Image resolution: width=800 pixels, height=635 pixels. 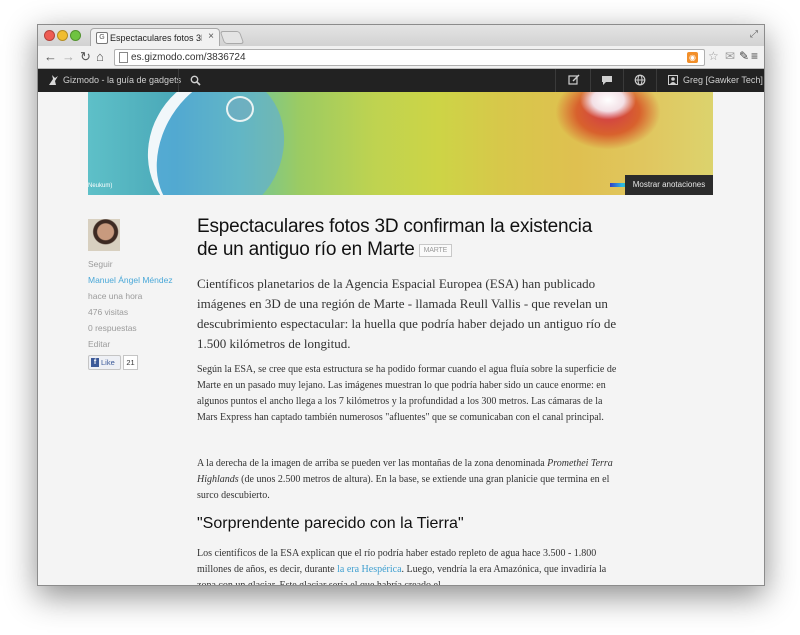 I want to click on rss-icon: ◉, so click(x=692, y=57).